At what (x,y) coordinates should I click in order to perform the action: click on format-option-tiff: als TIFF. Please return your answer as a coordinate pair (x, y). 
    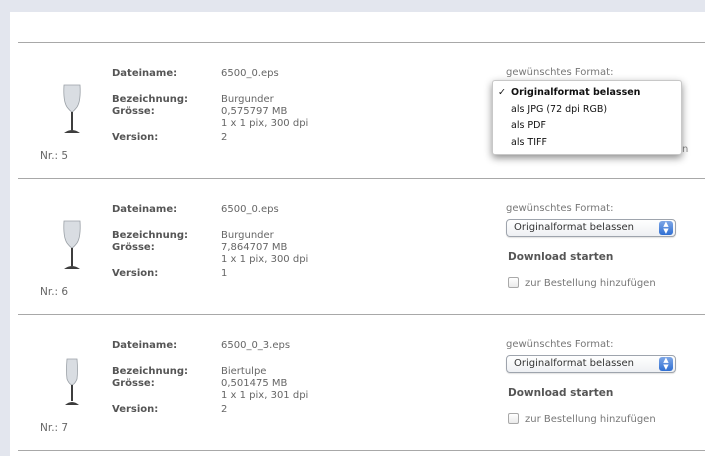
    Looking at the image, I should click on (587, 143).